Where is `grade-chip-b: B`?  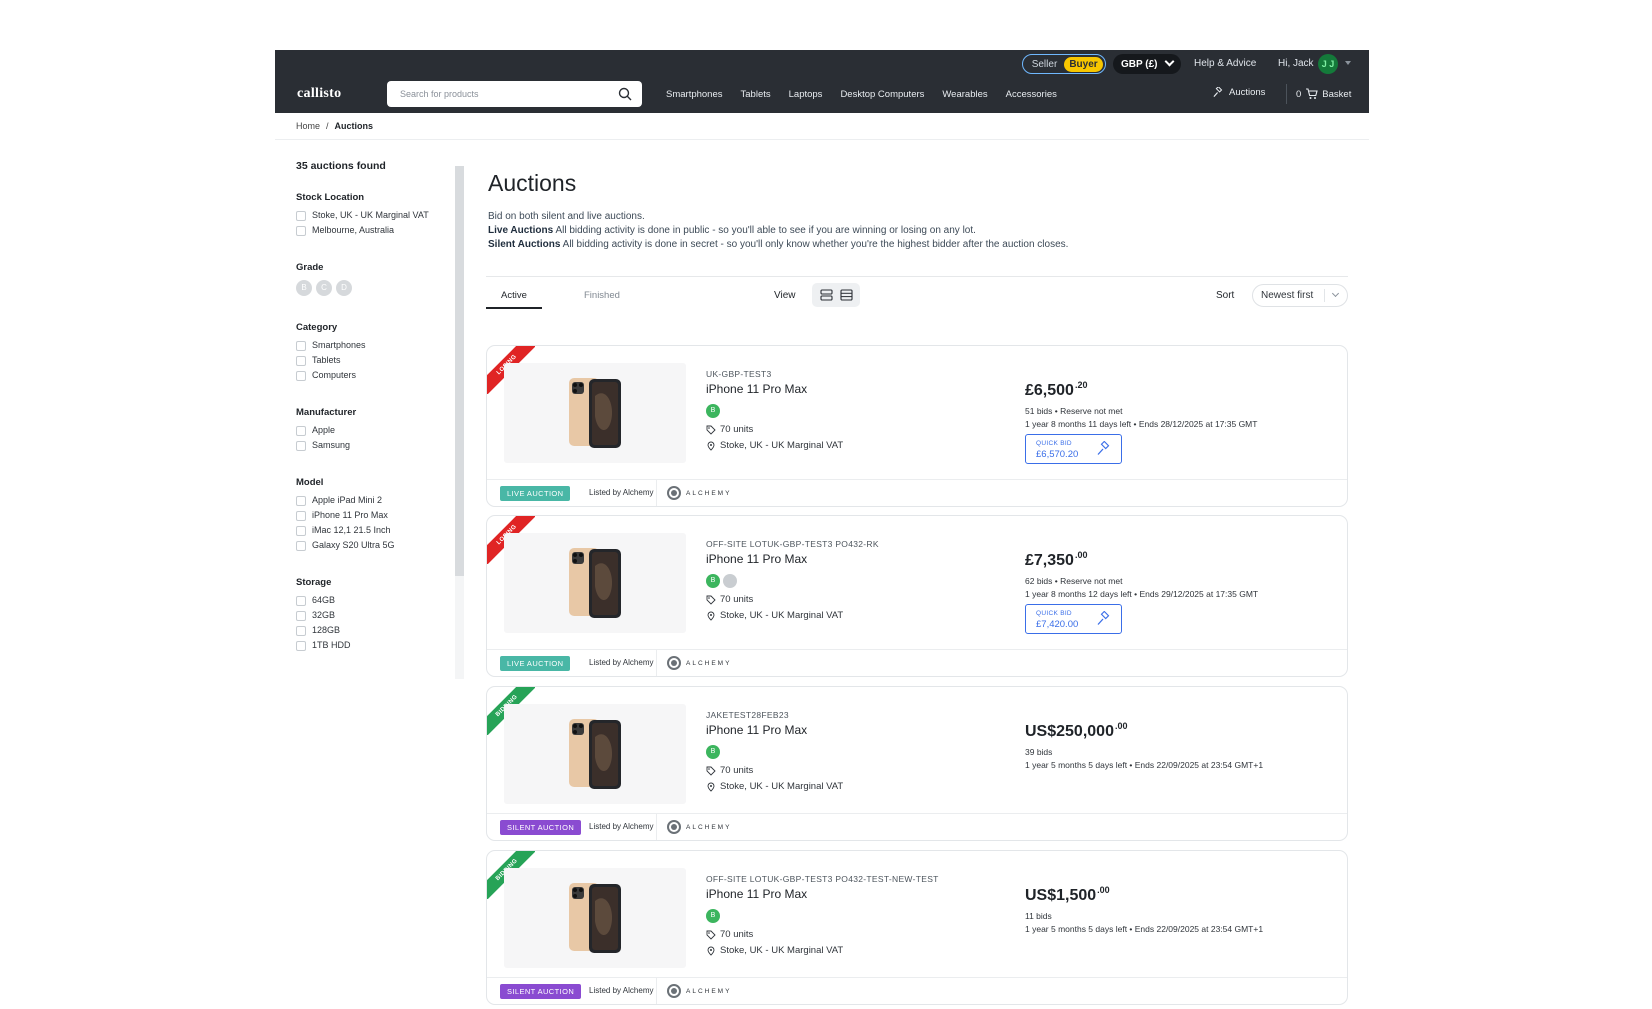 grade-chip-b: B is located at coordinates (304, 288).